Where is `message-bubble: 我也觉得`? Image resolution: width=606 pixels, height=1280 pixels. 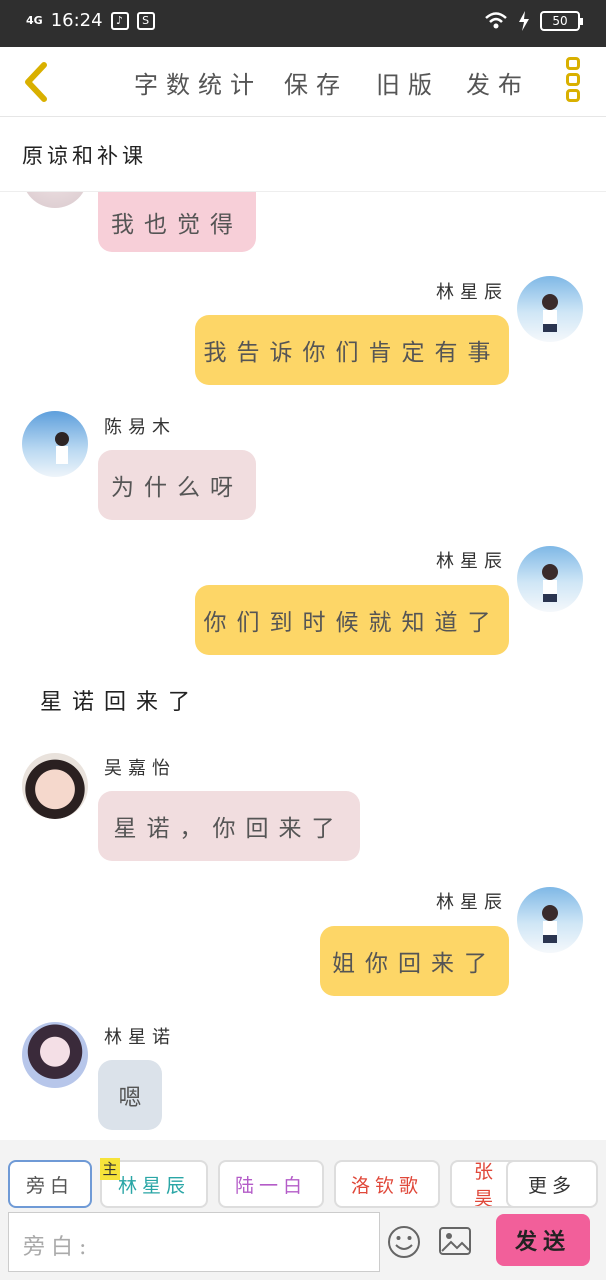
message-bubble: 我也觉得 is located at coordinates (177, 222).